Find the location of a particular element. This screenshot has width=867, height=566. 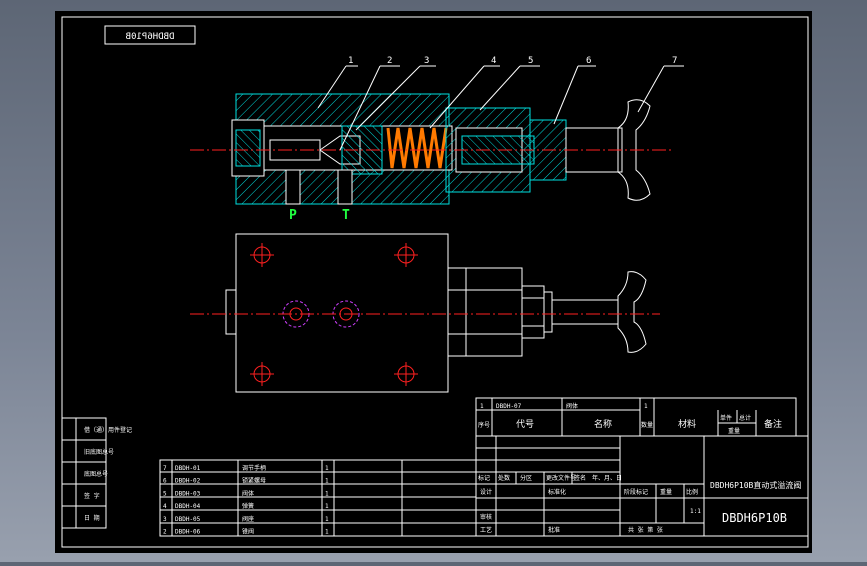

port-t-label: T is located at coordinates (346, 215).